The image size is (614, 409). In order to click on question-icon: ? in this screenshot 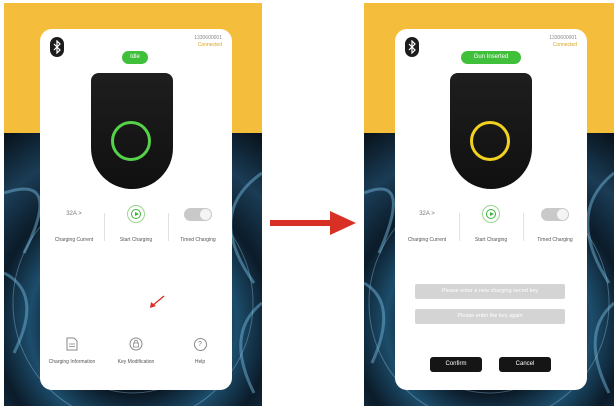, I will do `click(200, 344)`.